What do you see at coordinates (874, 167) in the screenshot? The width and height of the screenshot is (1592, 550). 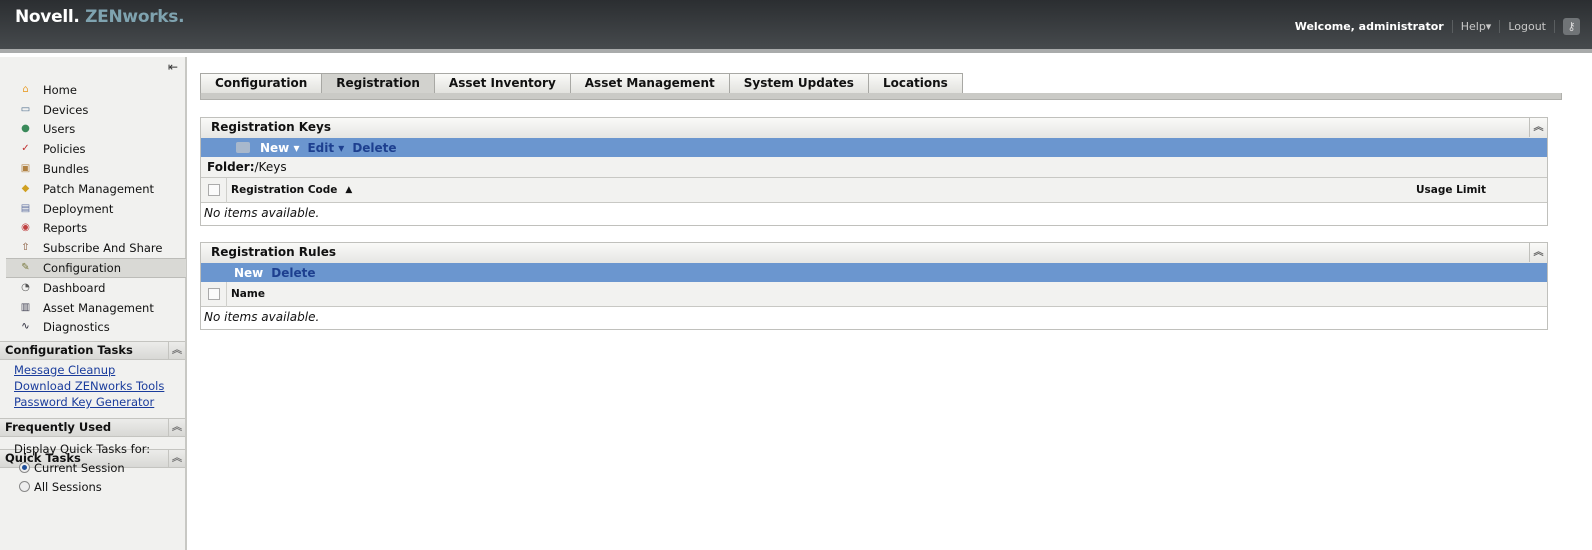 I see `folder-path: Folder:/Keys` at bounding box center [874, 167].